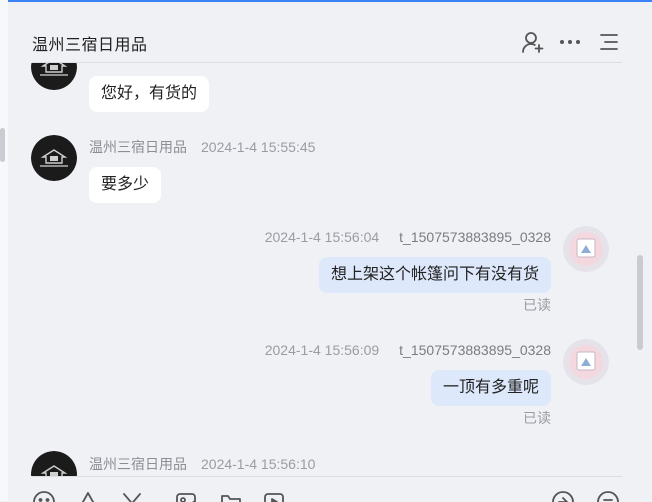 Image resolution: width=652 pixels, height=502 pixels. What do you see at coordinates (231, 496) in the screenshot?
I see `folder-icon` at bounding box center [231, 496].